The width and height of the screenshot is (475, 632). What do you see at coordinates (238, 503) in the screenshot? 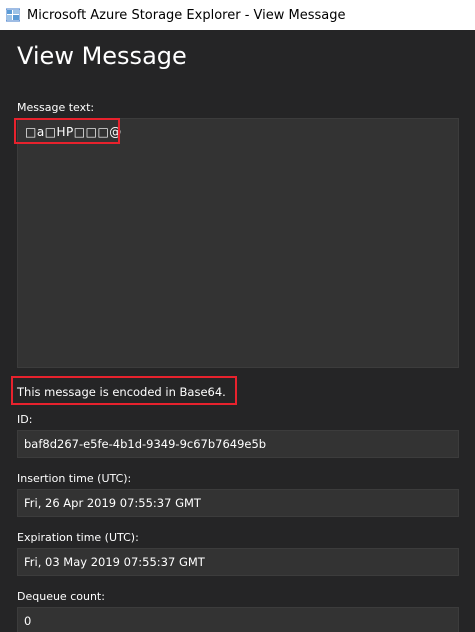
I see `insertion-time-field: Fri, 26 Apr 2019 07:55:37 GMT` at bounding box center [238, 503].